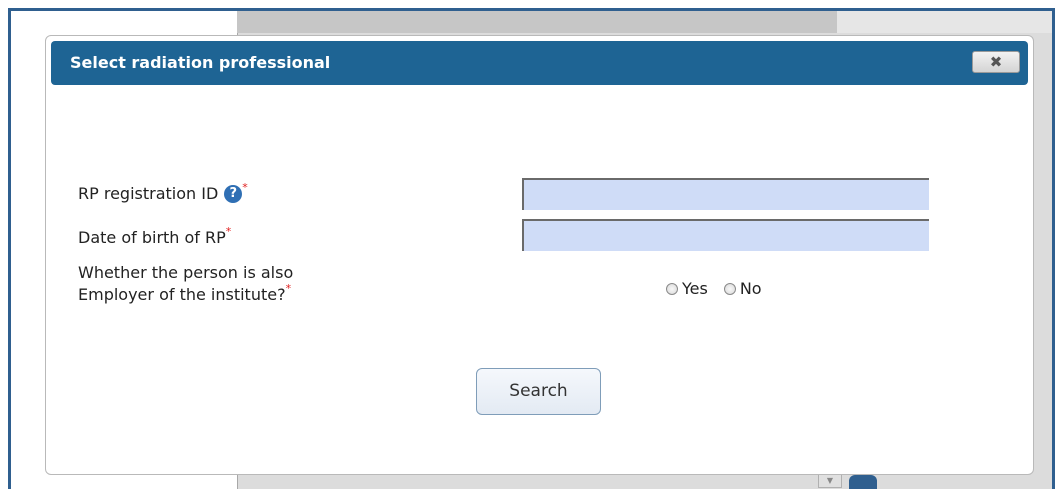 The height and width of the screenshot is (489, 1063). Describe the element at coordinates (538, 391) in the screenshot. I see `search-button: Search` at that location.